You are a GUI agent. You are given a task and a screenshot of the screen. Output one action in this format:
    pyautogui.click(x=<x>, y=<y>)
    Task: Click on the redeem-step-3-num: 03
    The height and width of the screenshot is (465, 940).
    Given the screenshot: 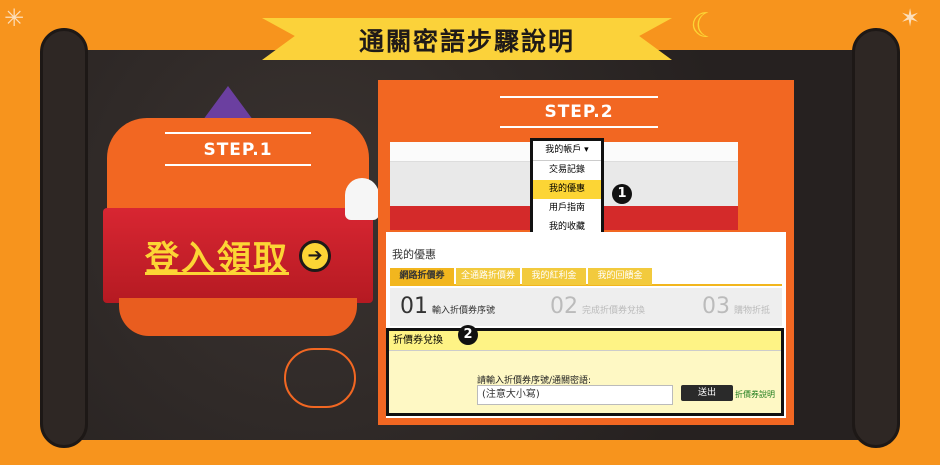 What is the action you would take?
    pyautogui.click(x=716, y=306)
    